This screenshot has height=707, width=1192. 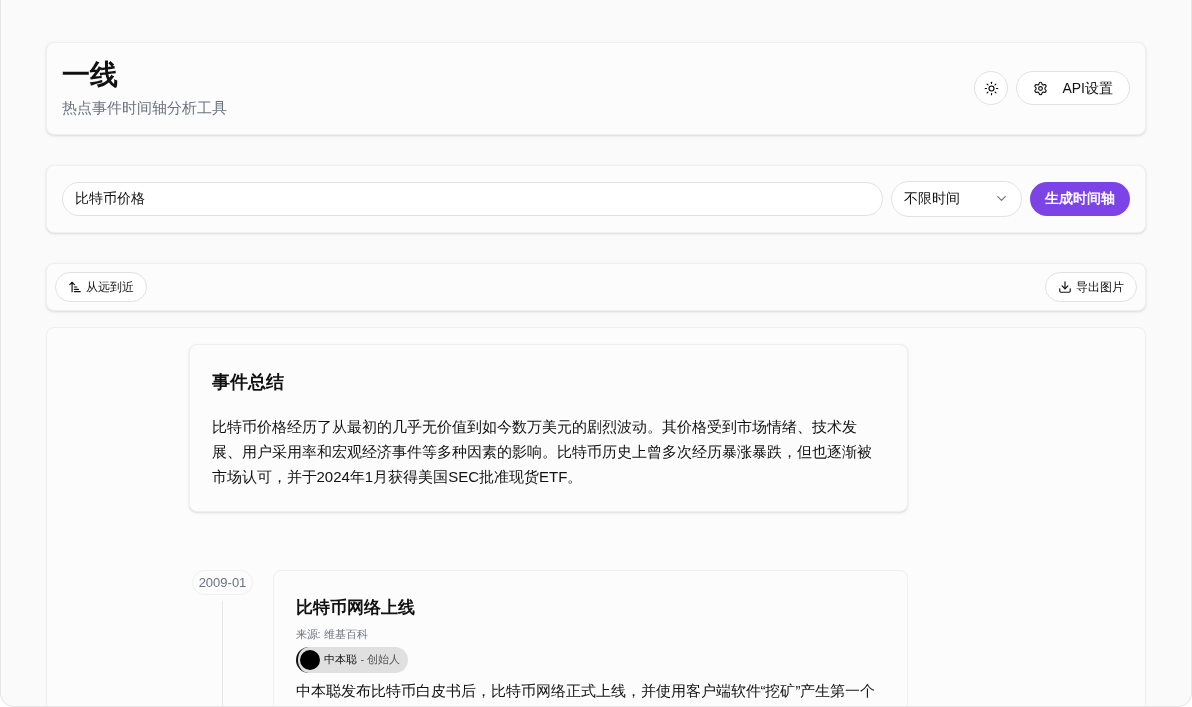 I want to click on theme-toggle-button, so click(x=991, y=88).